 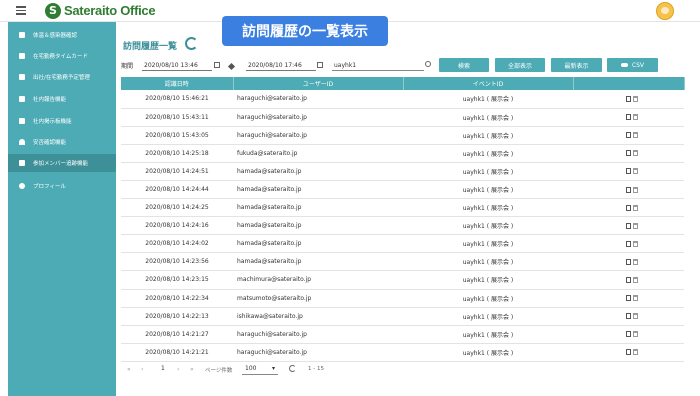 What do you see at coordinates (22, 186) in the screenshot?
I see `person-icon` at bounding box center [22, 186].